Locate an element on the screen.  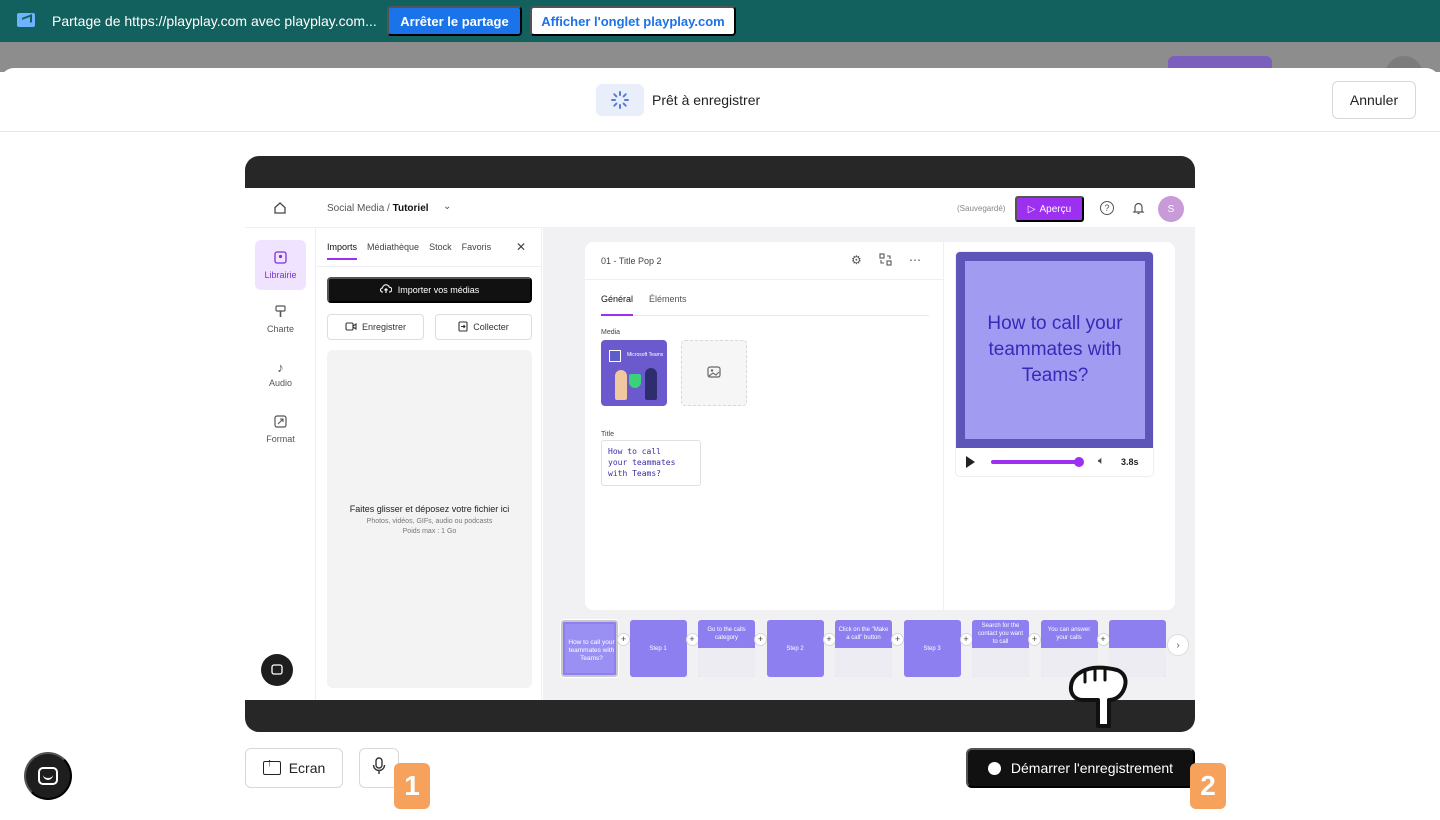
breadcrumb-current: Tutoriel is located at coordinates (410, 208).